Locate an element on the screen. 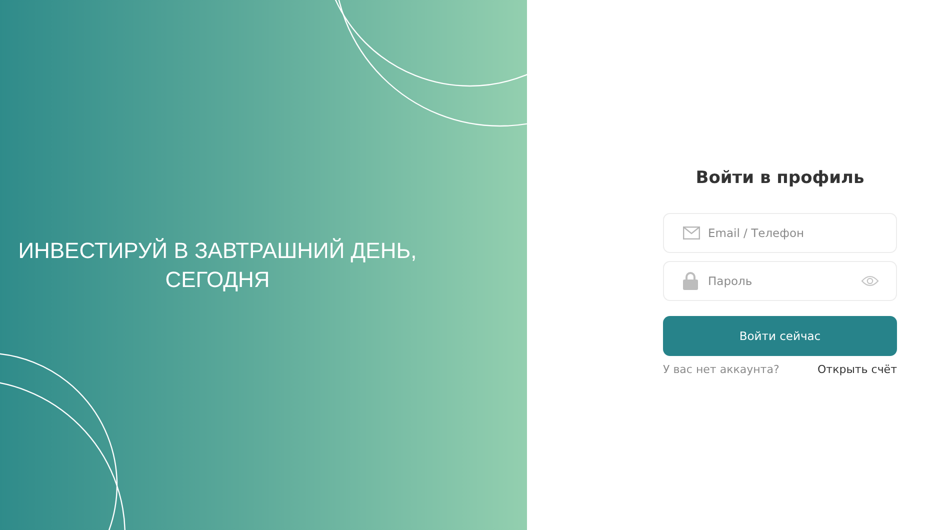  login-button: Войти сейчас is located at coordinates (780, 336).